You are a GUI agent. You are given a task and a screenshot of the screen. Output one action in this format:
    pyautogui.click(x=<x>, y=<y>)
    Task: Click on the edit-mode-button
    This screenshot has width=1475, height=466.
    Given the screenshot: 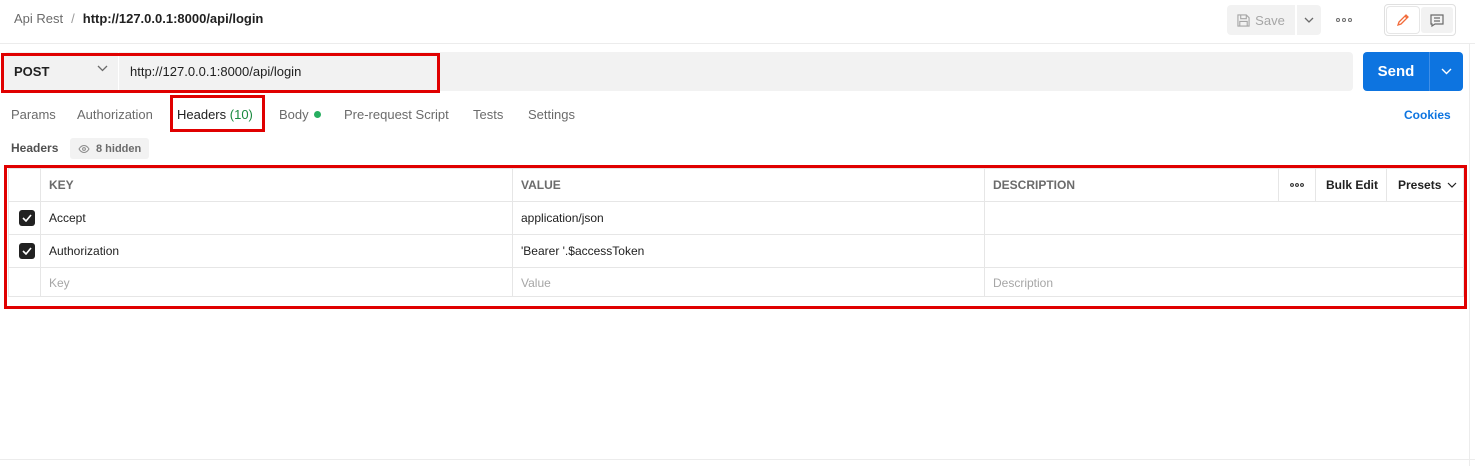 What is the action you would take?
    pyautogui.click(x=1403, y=20)
    